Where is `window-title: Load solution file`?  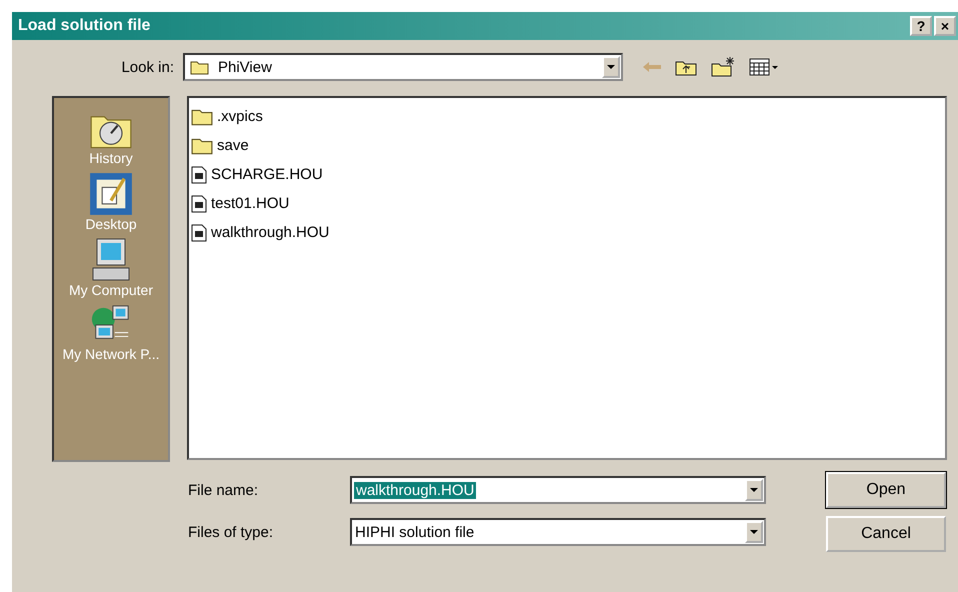
window-title: Load solution file is located at coordinates (84, 26).